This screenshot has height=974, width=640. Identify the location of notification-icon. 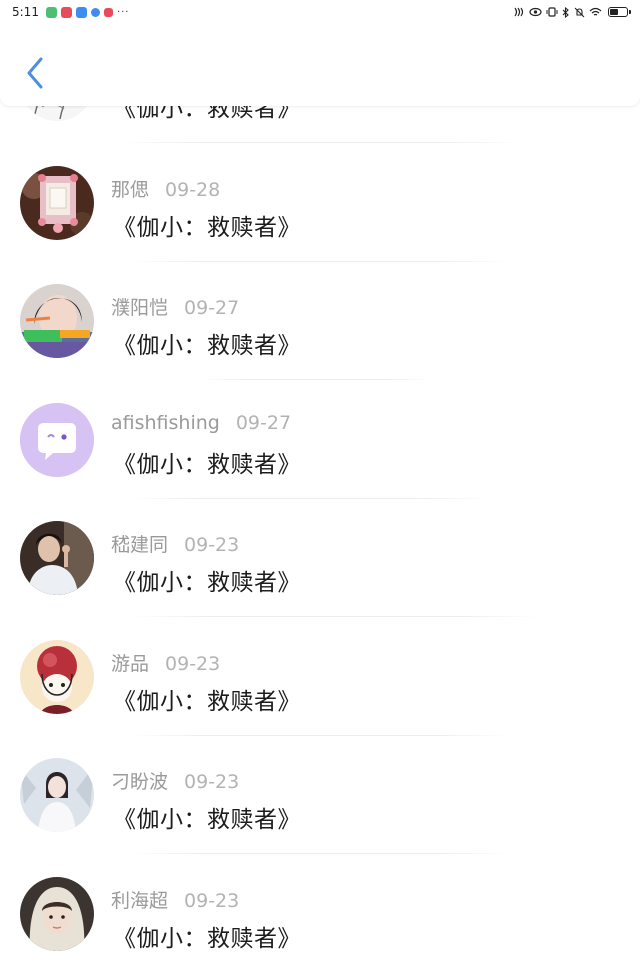
(108, 12).